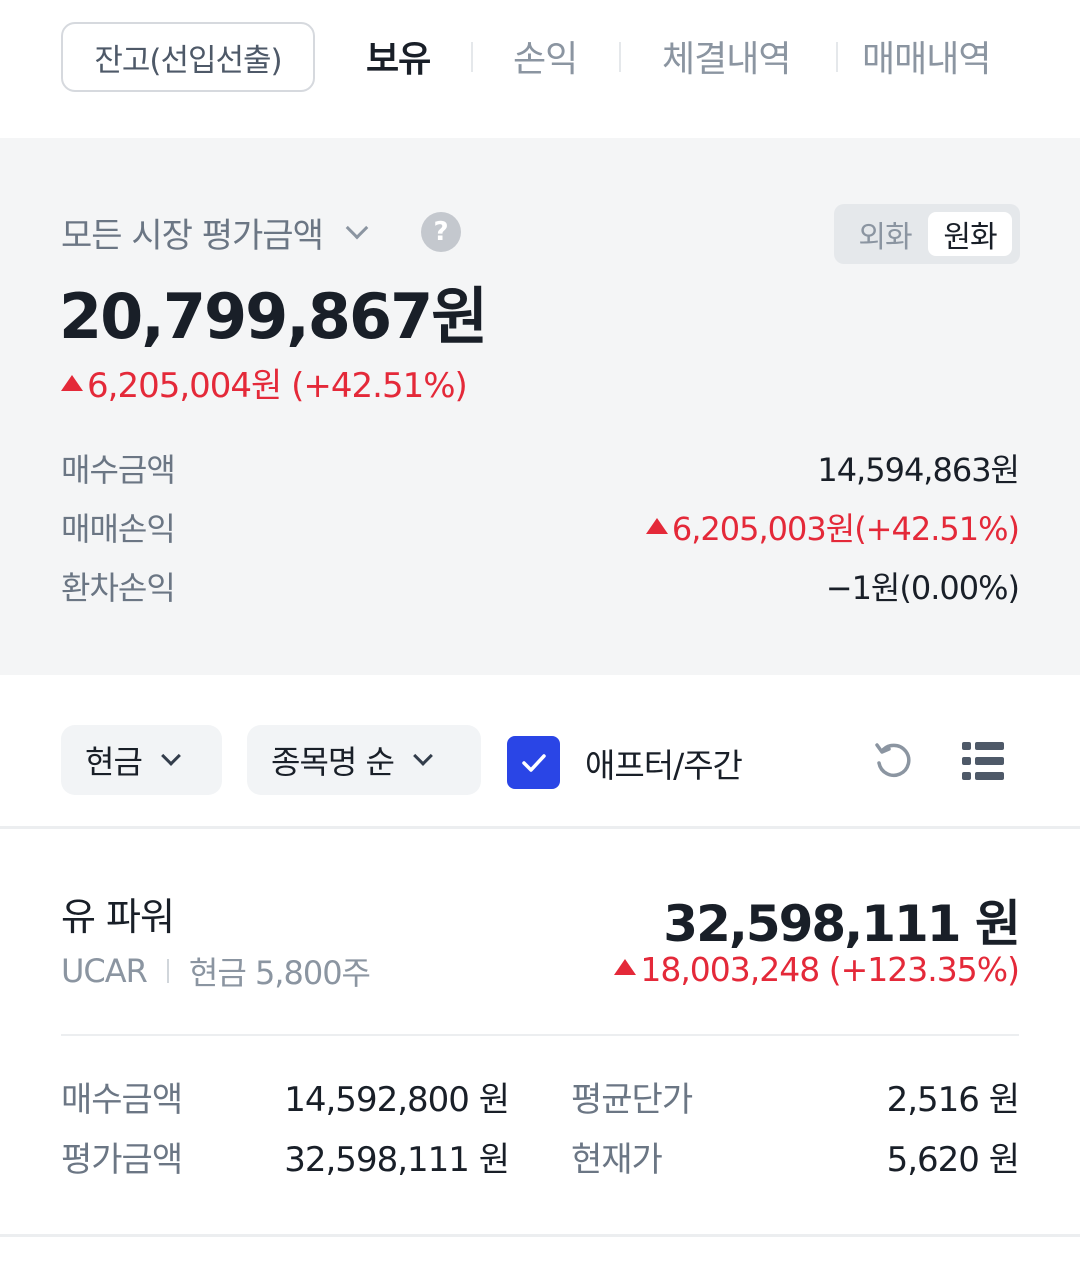 This screenshot has width=1080, height=1271. Describe the element at coordinates (277, 386) in the screenshot. I see `total-change-value: 6,205,004원 (+42.51%)` at that location.